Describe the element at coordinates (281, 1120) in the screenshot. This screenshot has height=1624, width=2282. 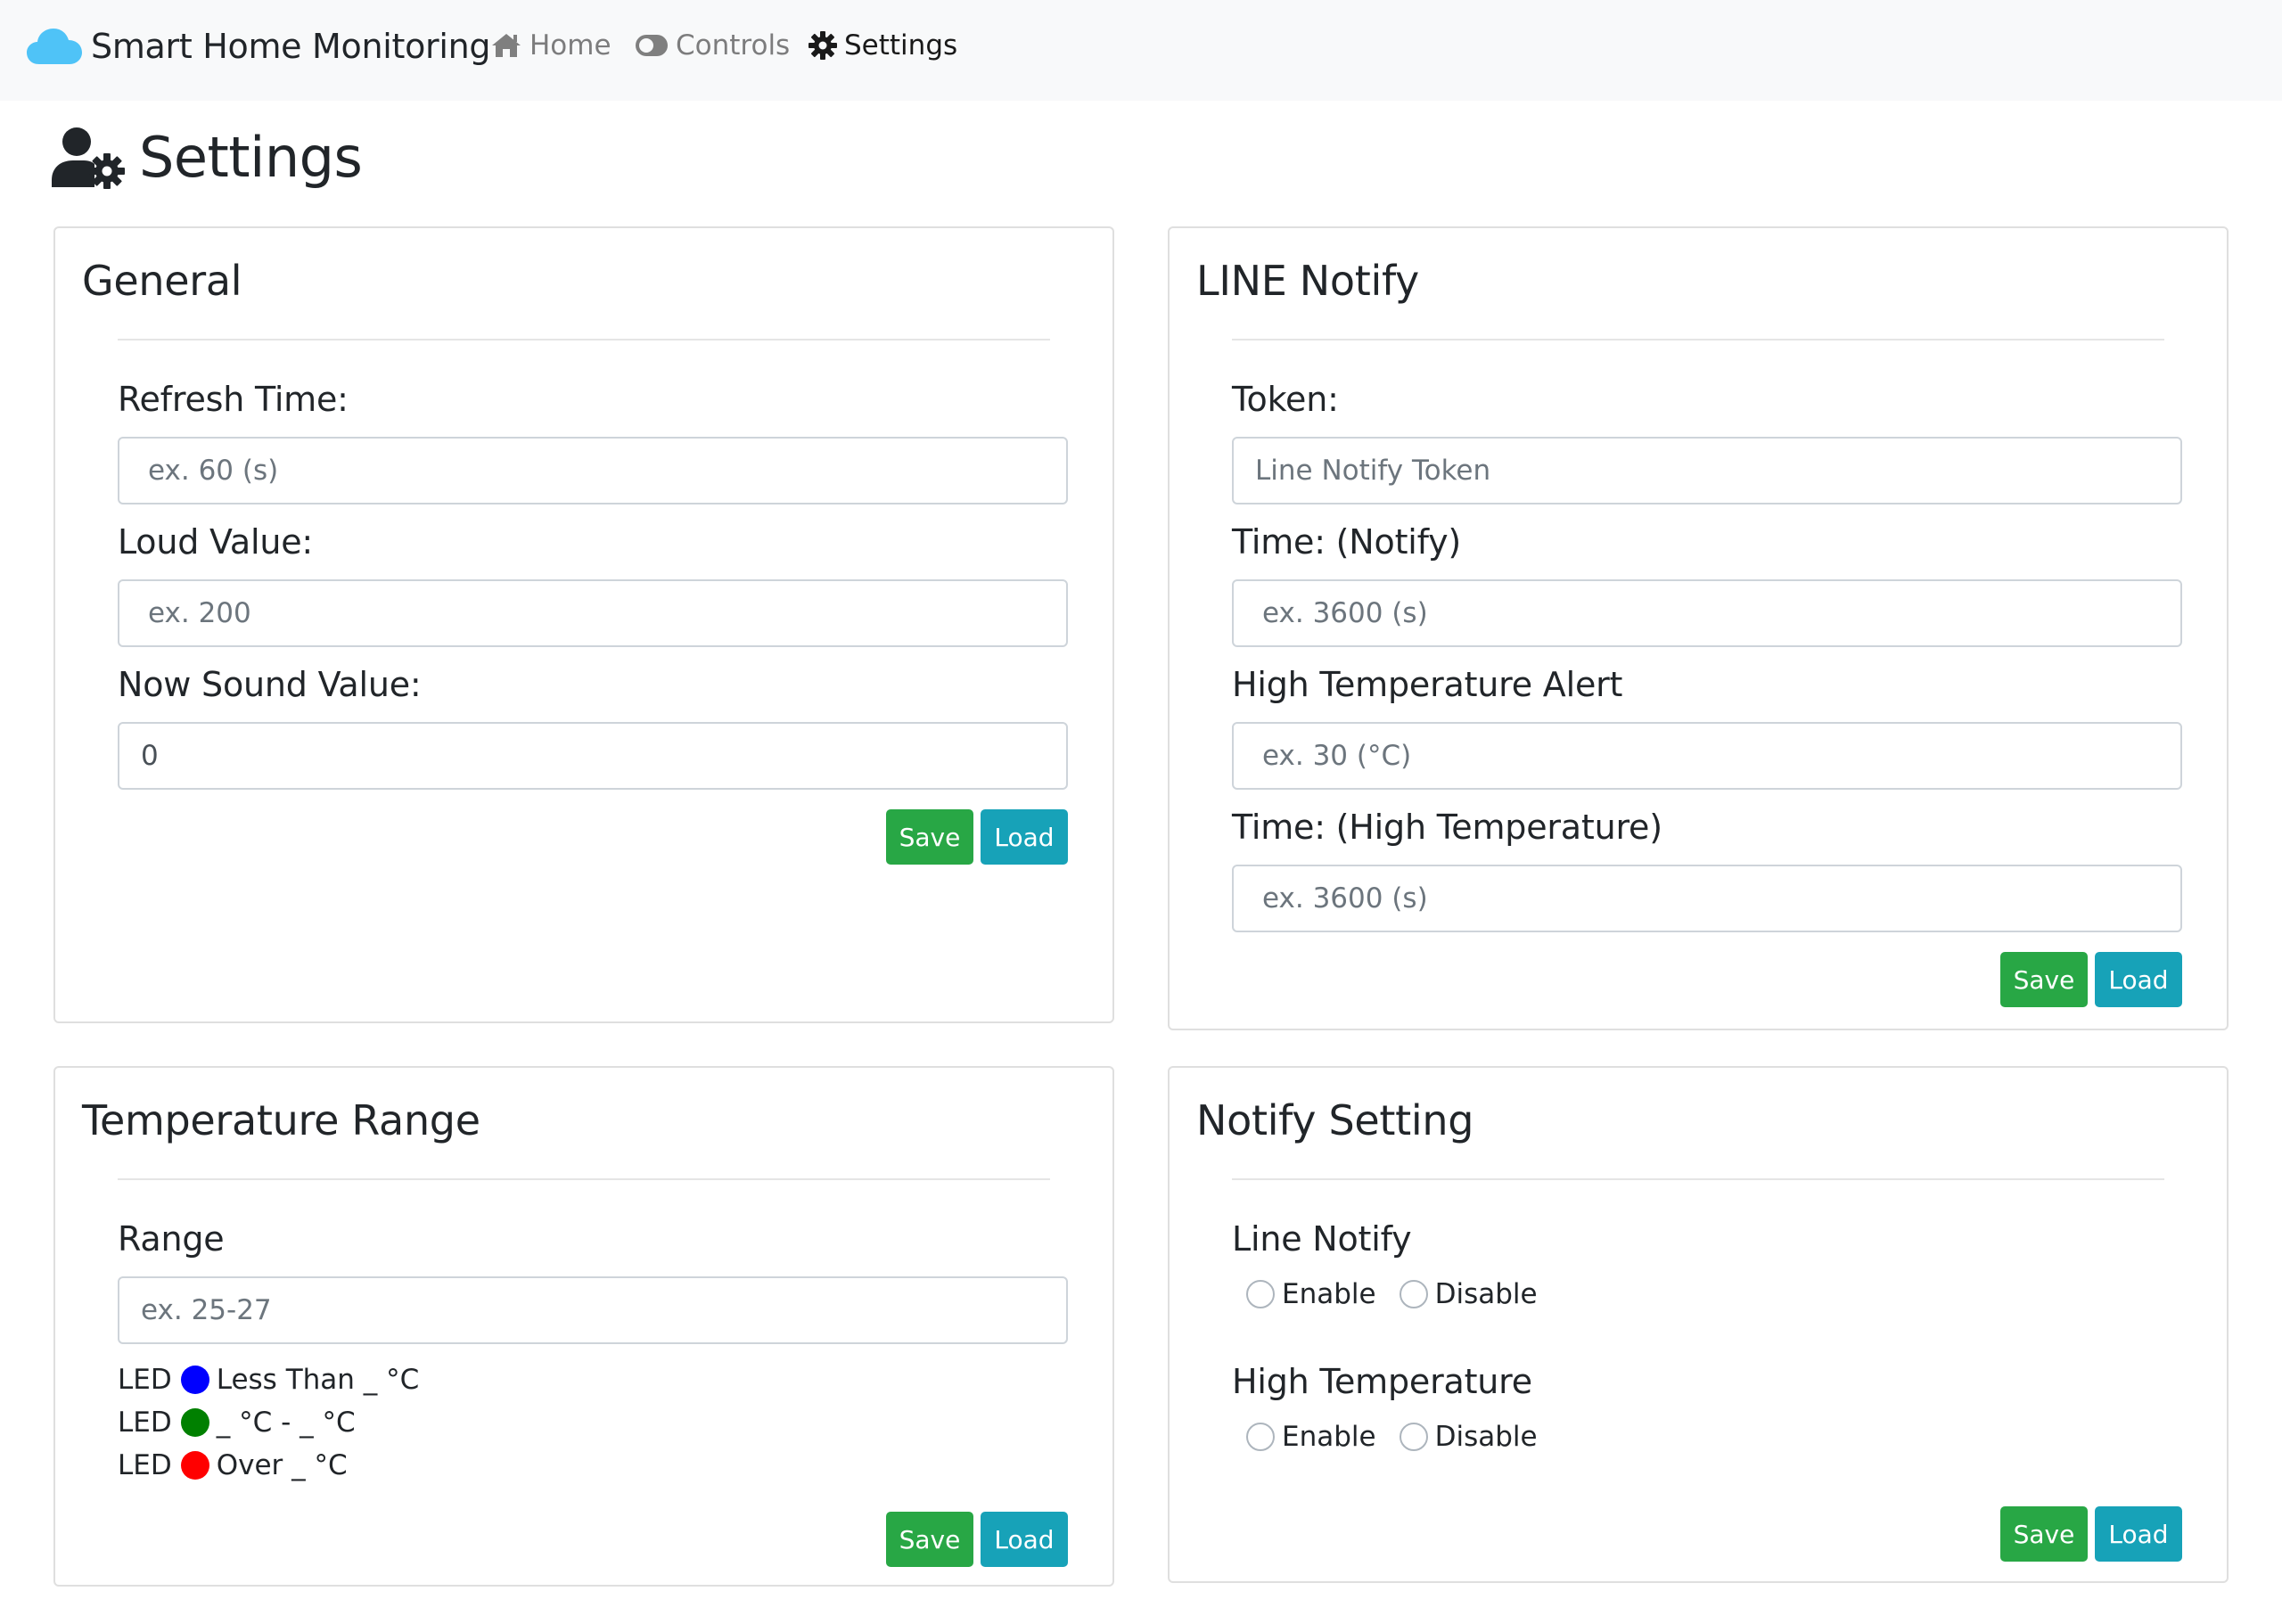
I see `temperature-range-card-title: Temperature Range` at that location.